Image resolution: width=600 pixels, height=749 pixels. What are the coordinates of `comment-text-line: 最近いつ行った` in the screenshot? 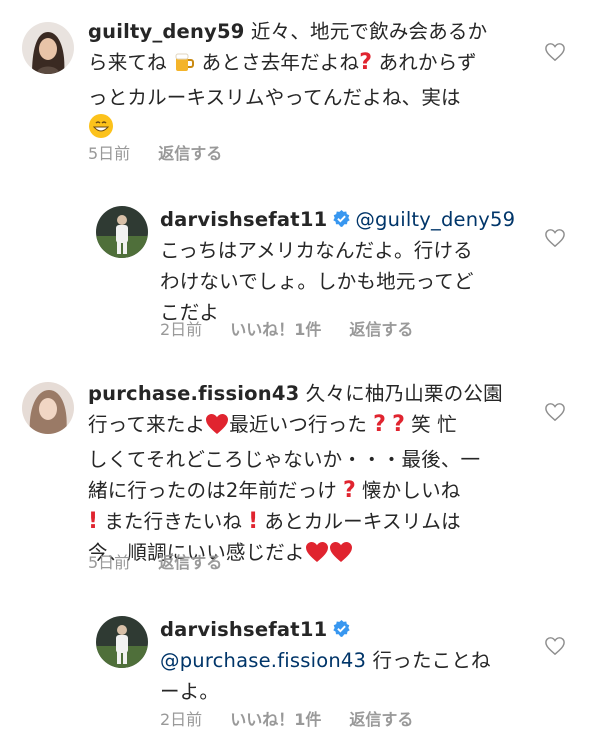 It's located at (298, 424).